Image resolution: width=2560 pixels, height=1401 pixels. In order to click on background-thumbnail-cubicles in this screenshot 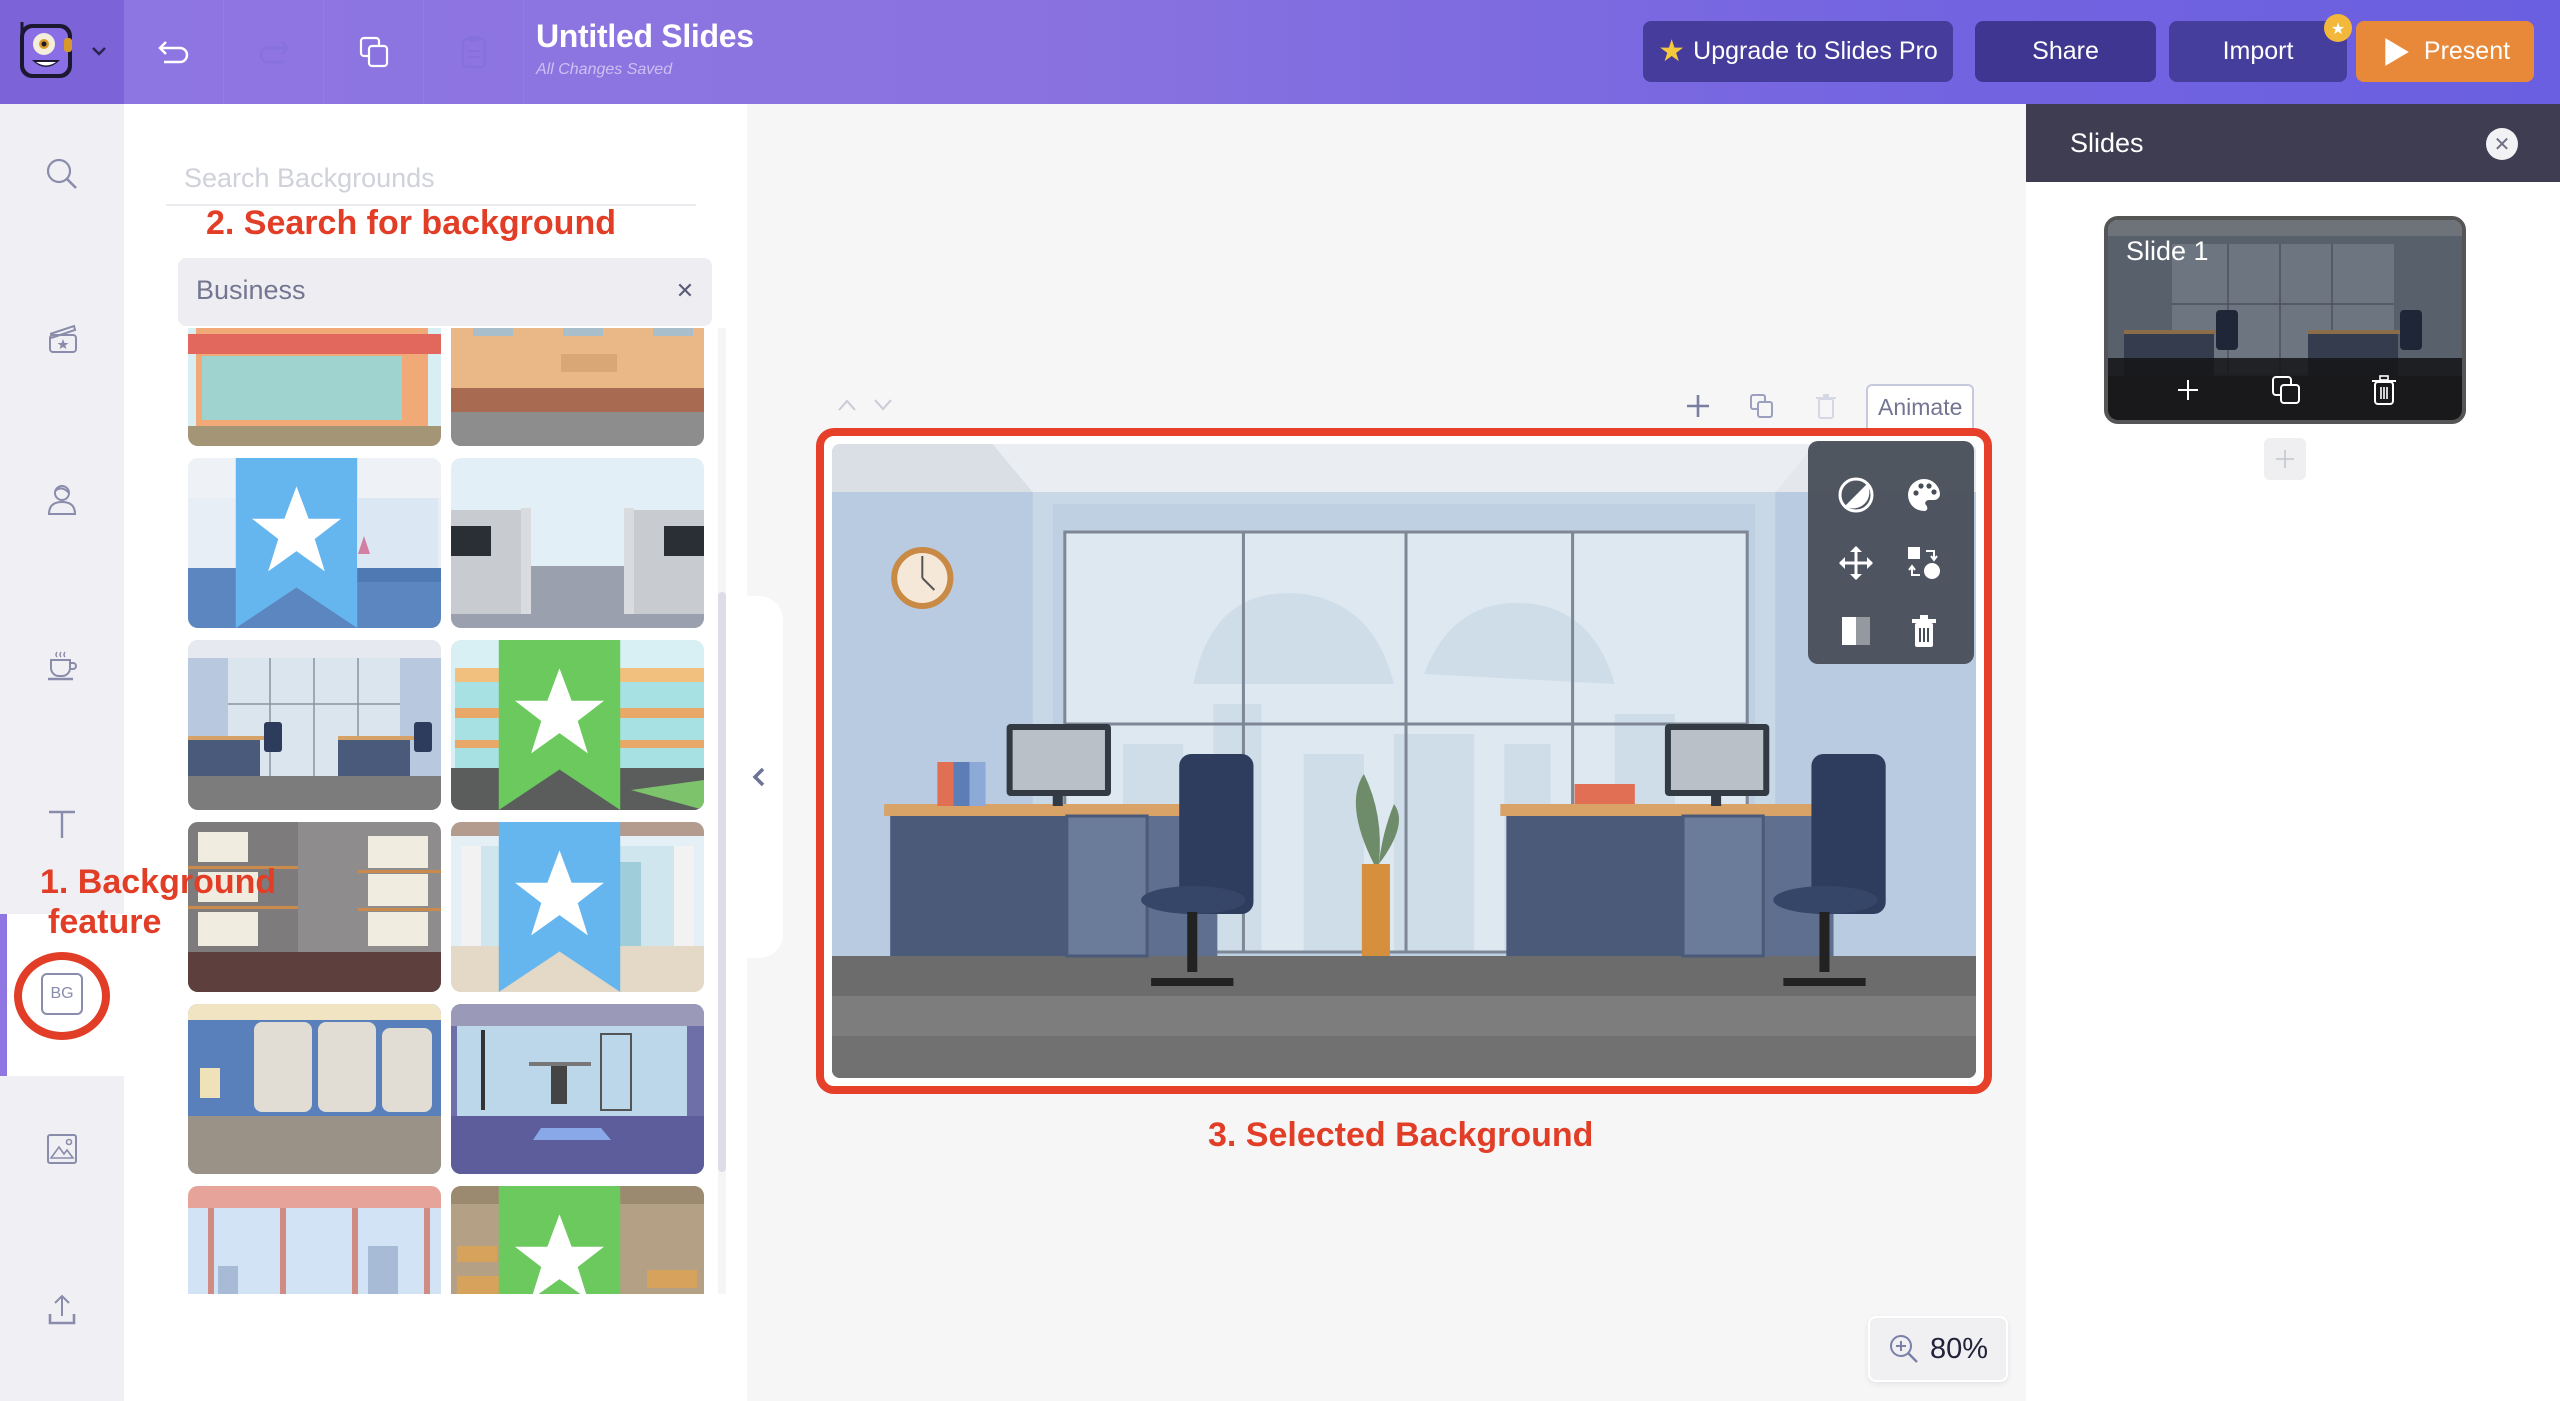, I will do `click(577, 543)`.